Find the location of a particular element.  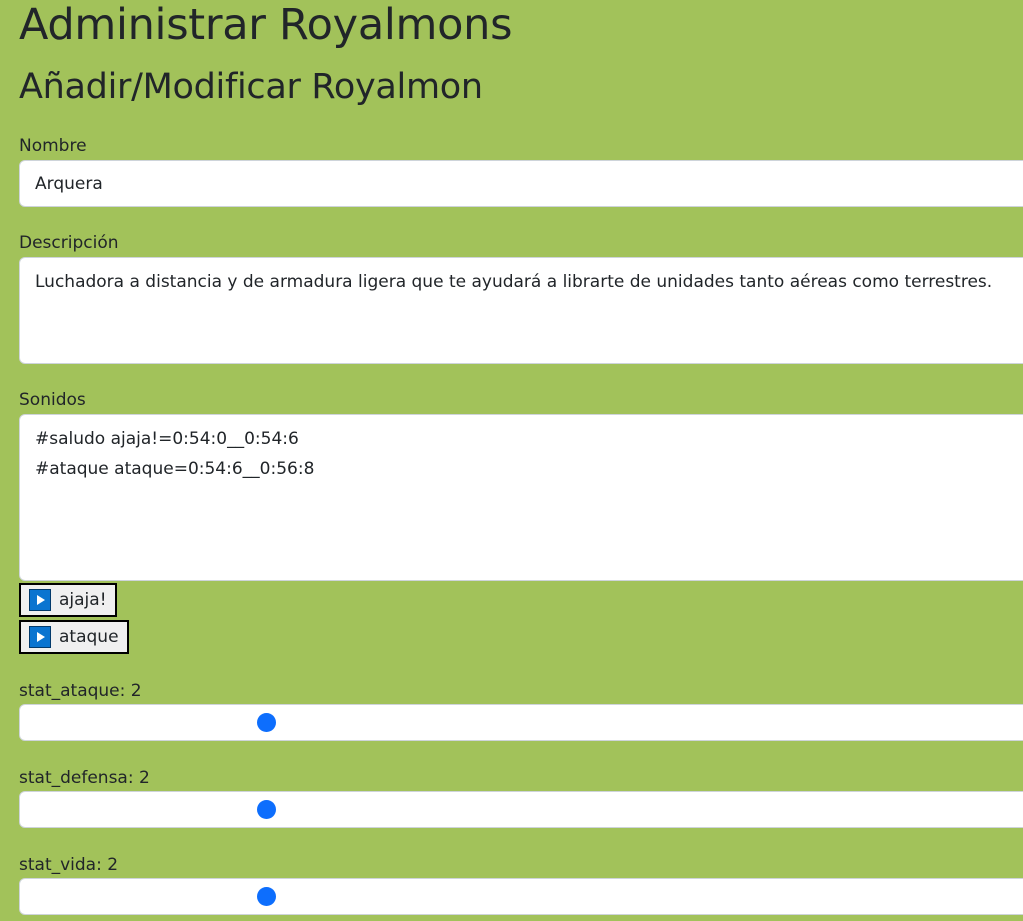

play-sound-label: ajaja! is located at coordinates (83, 600).